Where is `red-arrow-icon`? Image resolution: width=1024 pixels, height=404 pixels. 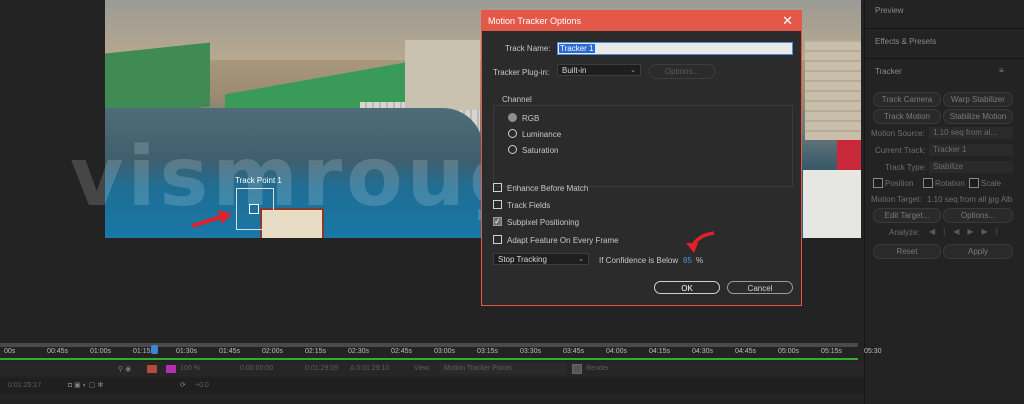 red-arrow-icon is located at coordinates (700, 242).